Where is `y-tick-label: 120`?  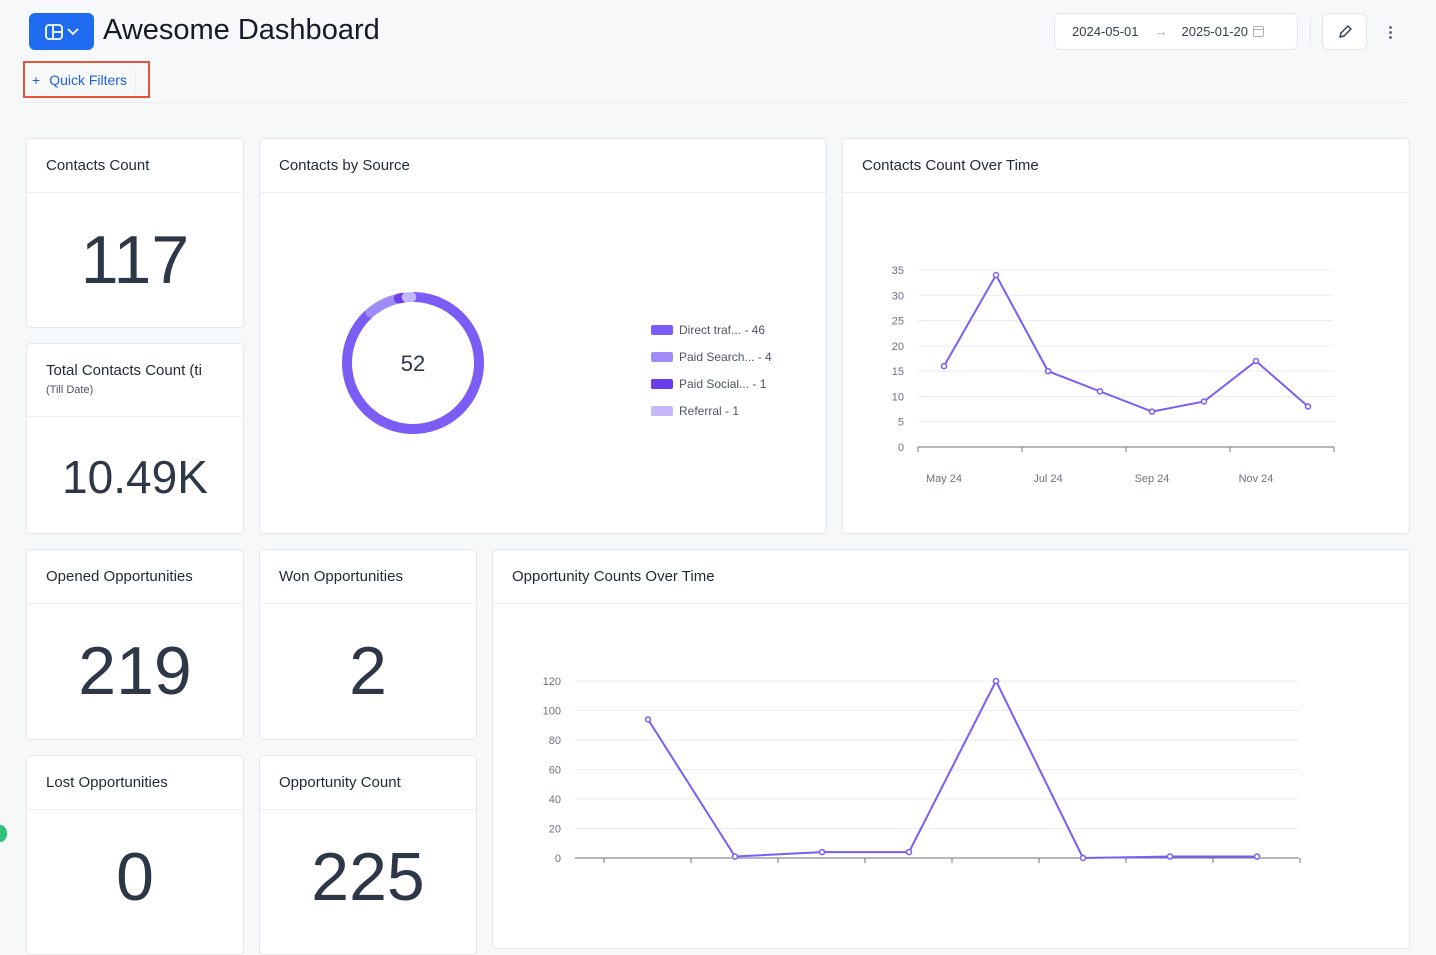 y-tick-label: 120 is located at coordinates (552, 682).